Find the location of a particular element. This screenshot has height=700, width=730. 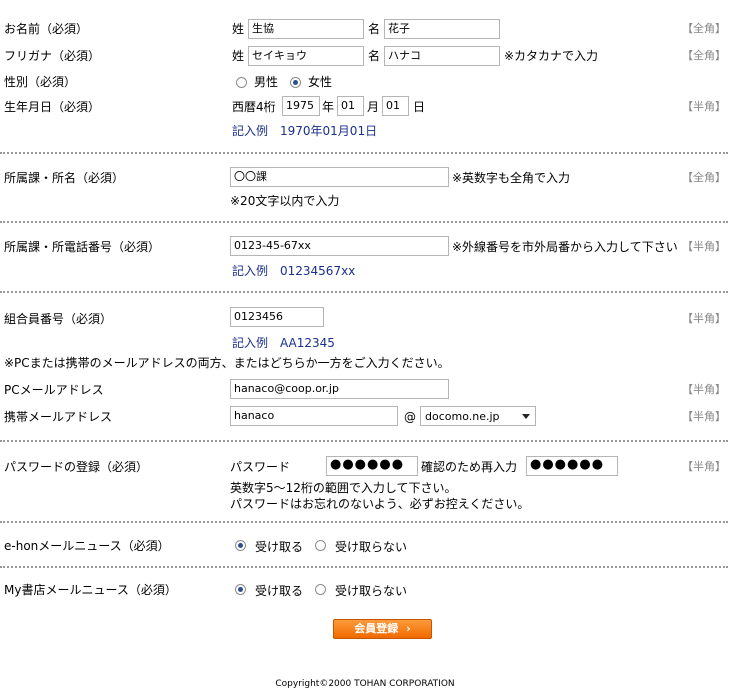

my-news-receive-label: 受け取る is located at coordinates (279, 591).